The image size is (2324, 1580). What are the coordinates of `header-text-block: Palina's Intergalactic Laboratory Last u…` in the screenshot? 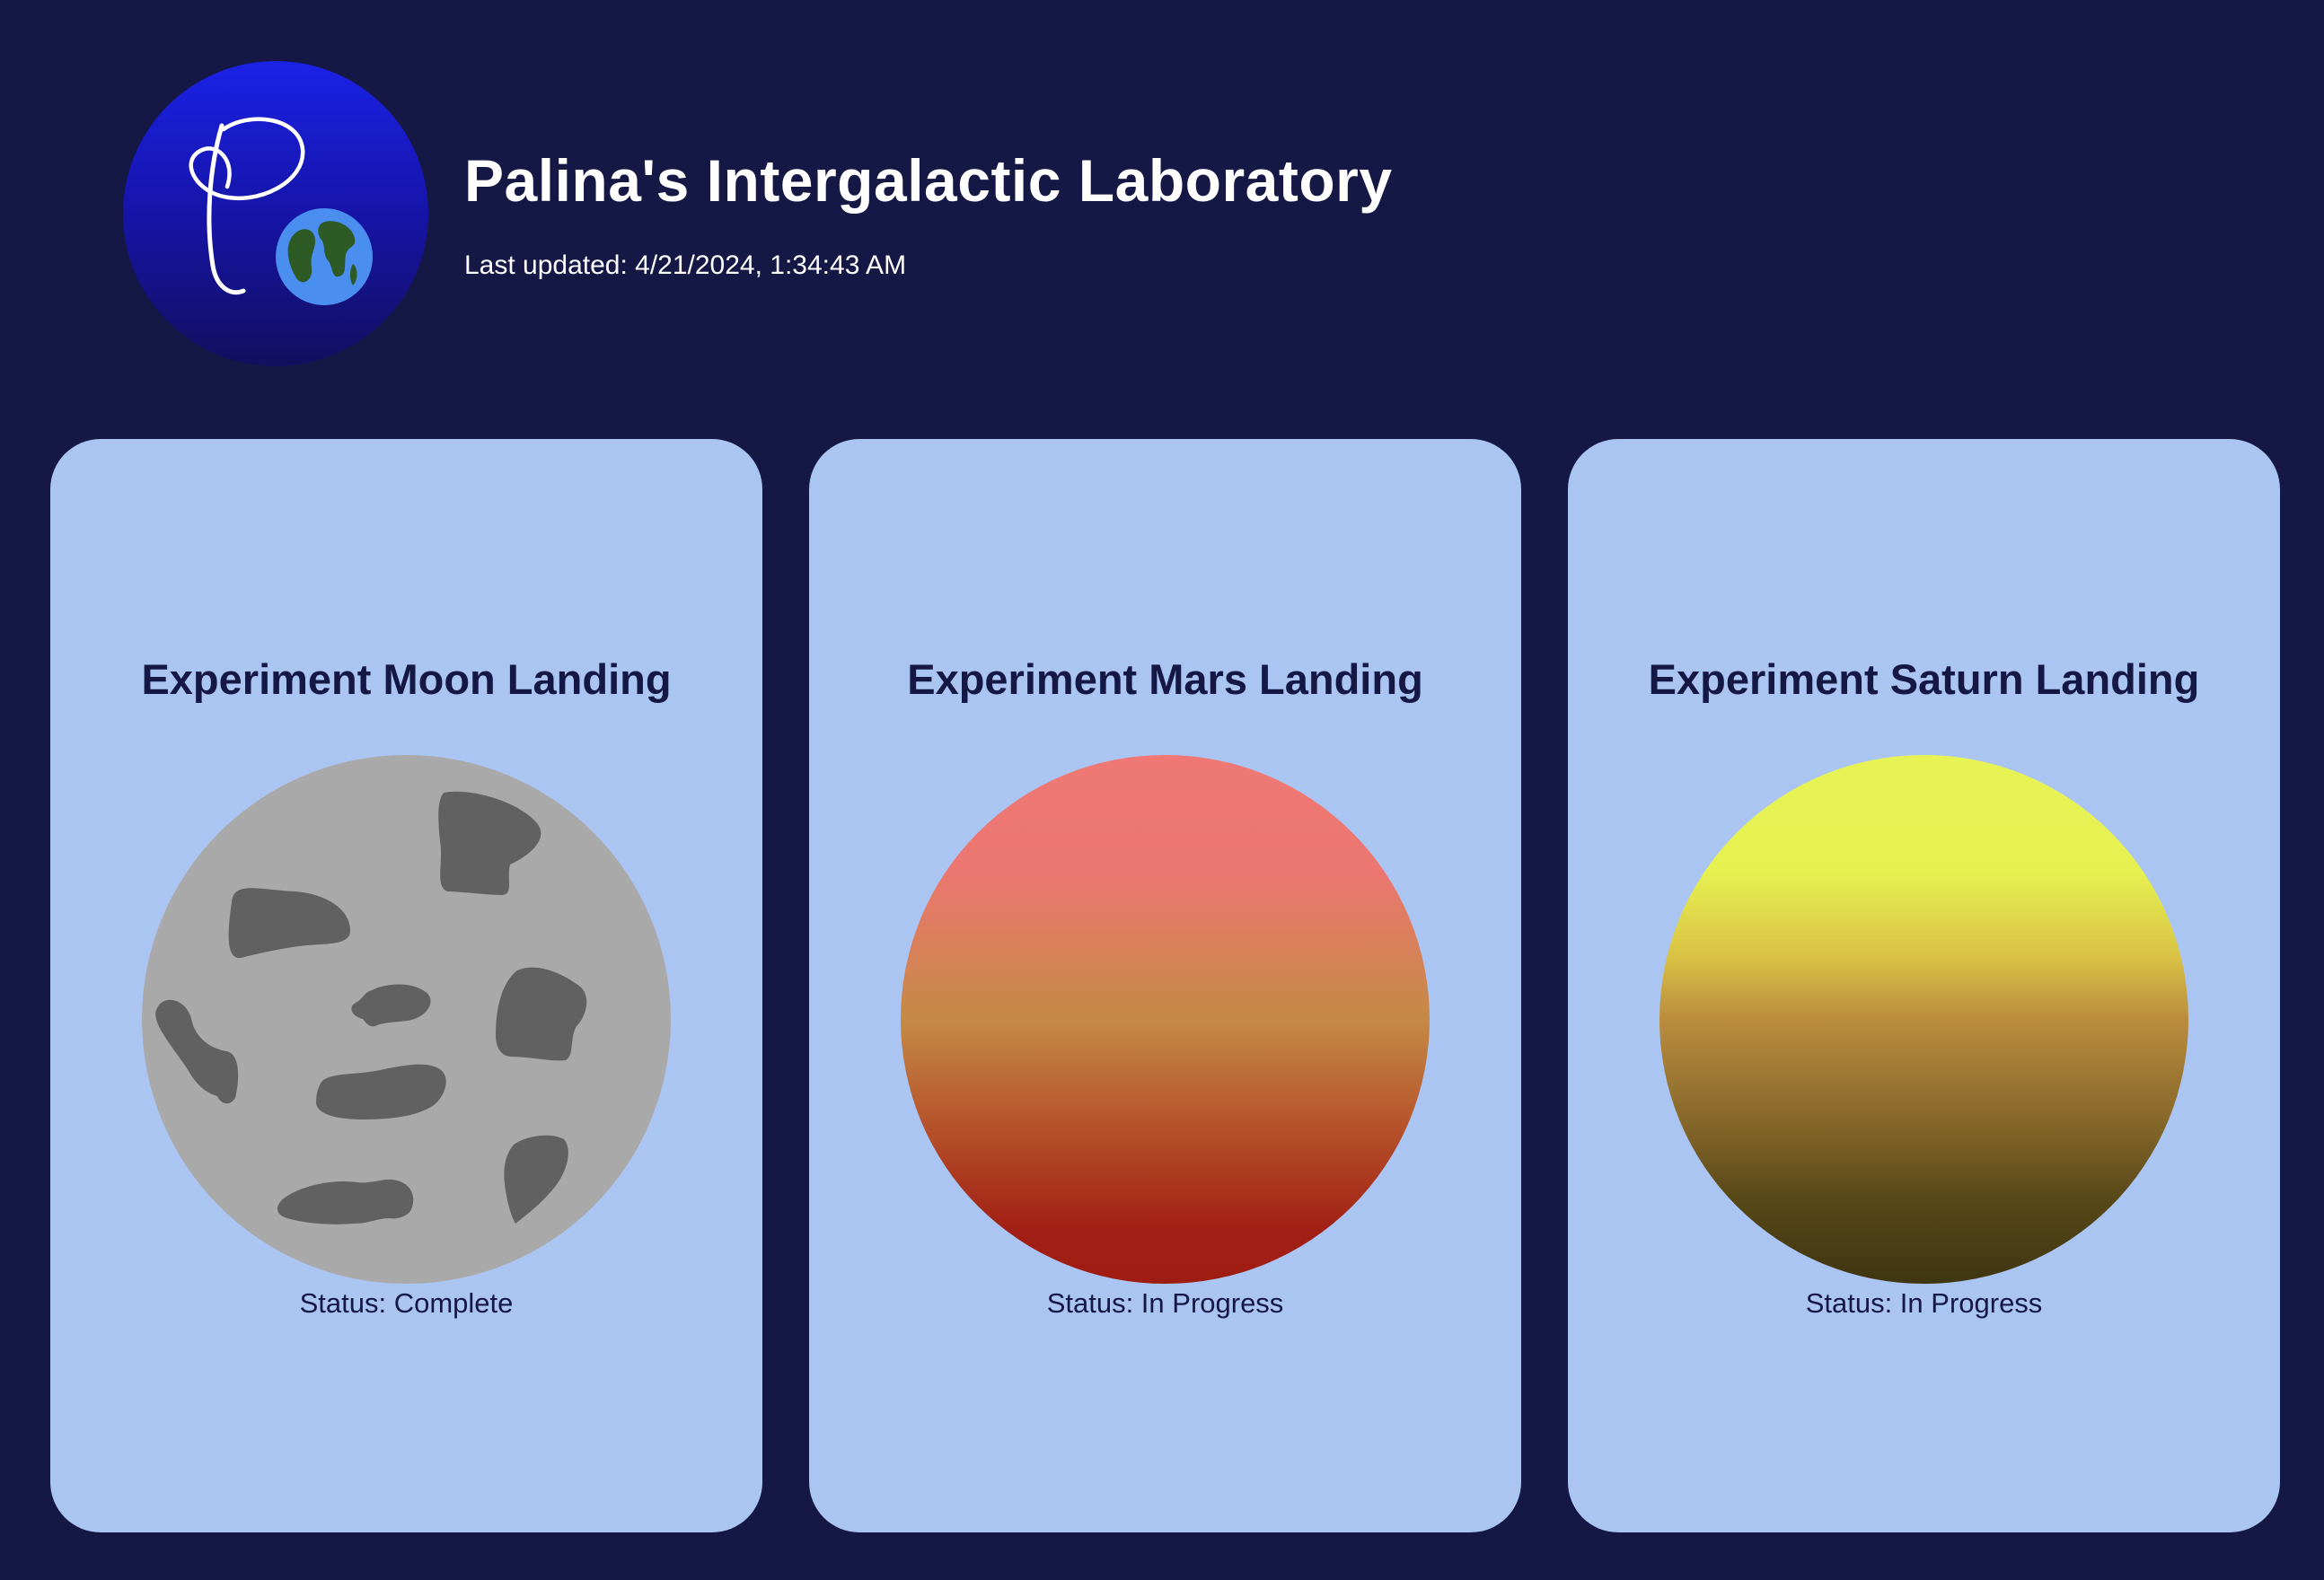 It's located at (929, 213).